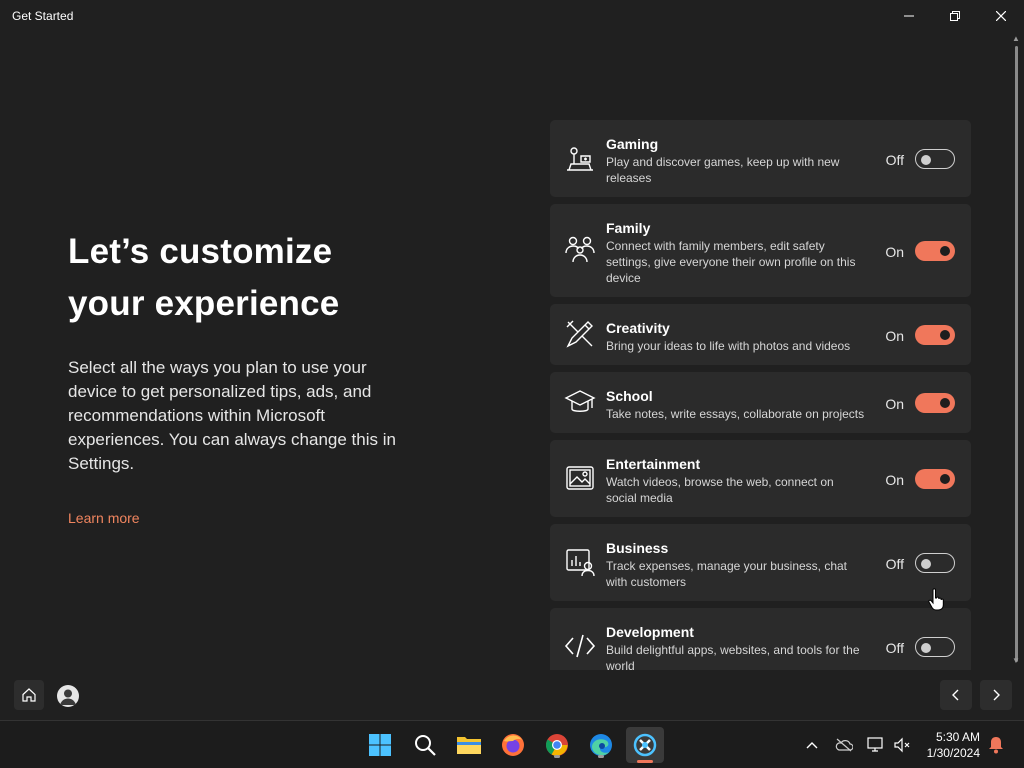 The image size is (1024, 768). Describe the element at coordinates (936, 599) in the screenshot. I see `hand-cursor-icon` at that location.